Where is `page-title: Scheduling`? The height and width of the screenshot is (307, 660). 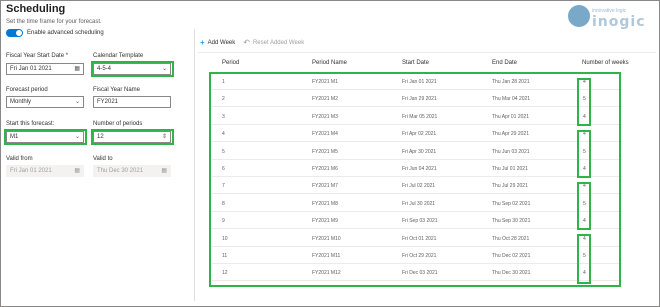
page-title: Scheduling is located at coordinates (36, 9).